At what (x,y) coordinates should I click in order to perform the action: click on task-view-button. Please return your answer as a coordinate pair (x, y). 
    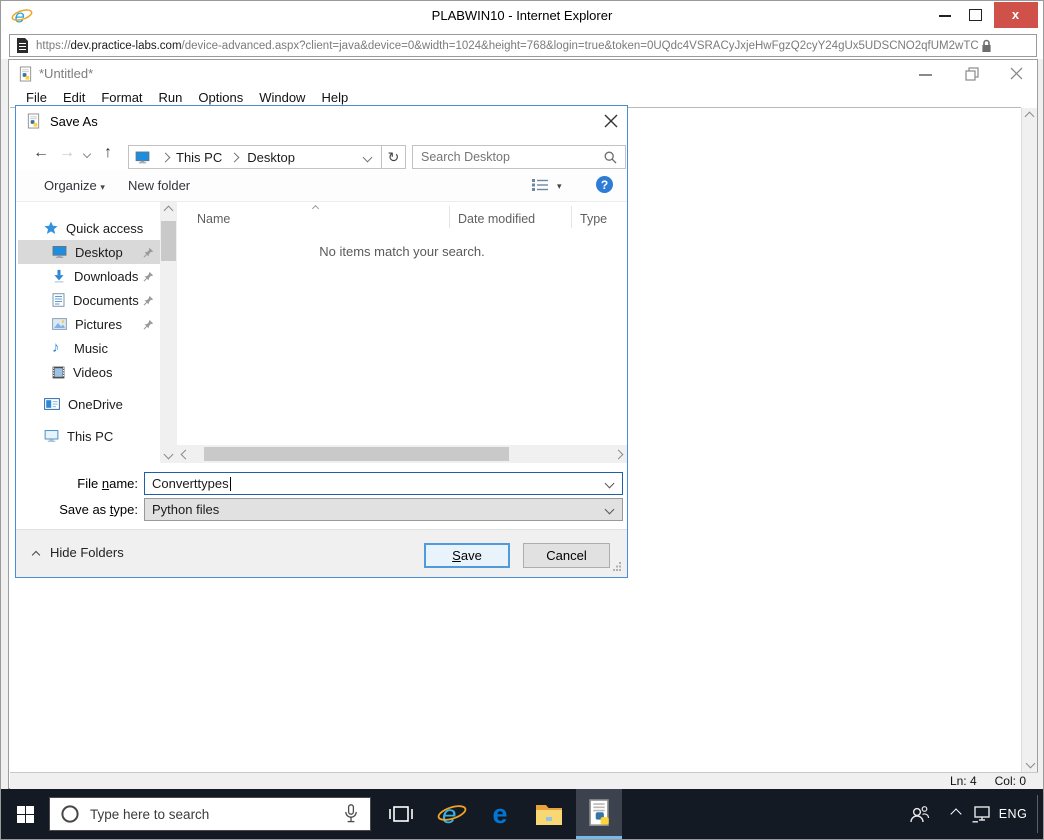
    Looking at the image, I should click on (401, 814).